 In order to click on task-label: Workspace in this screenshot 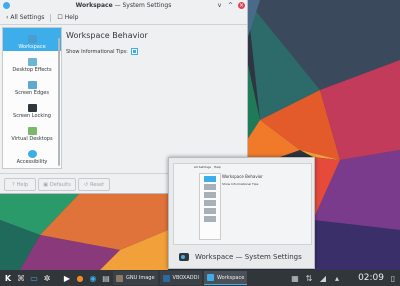, I will do `click(230, 277)`.